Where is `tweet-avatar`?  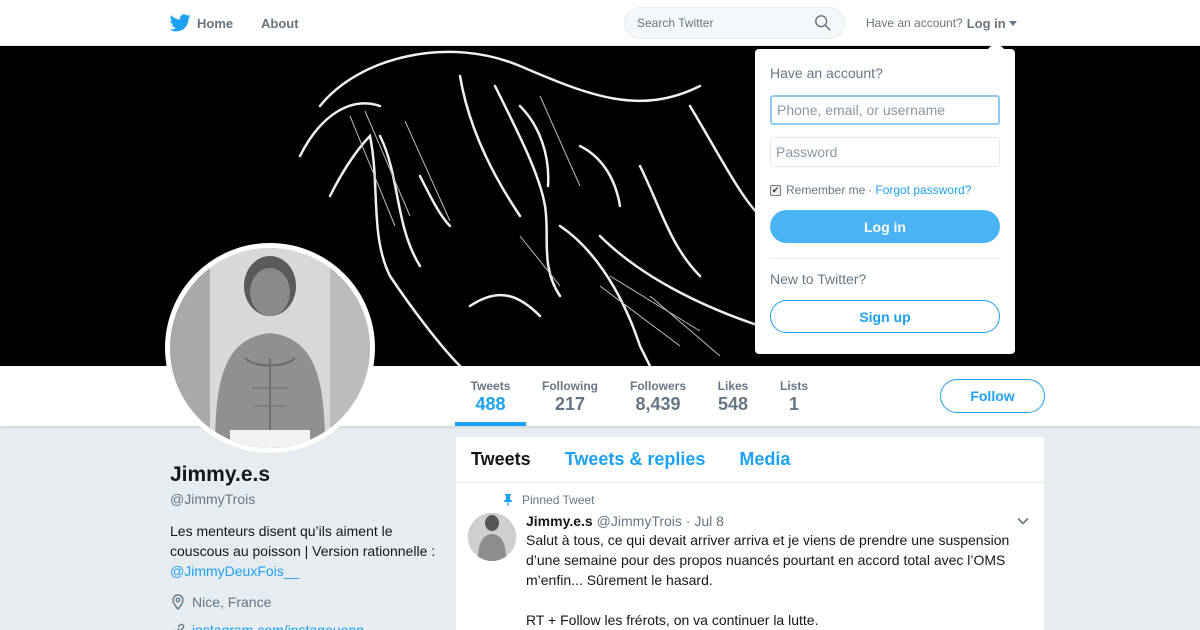 tweet-avatar is located at coordinates (492, 537).